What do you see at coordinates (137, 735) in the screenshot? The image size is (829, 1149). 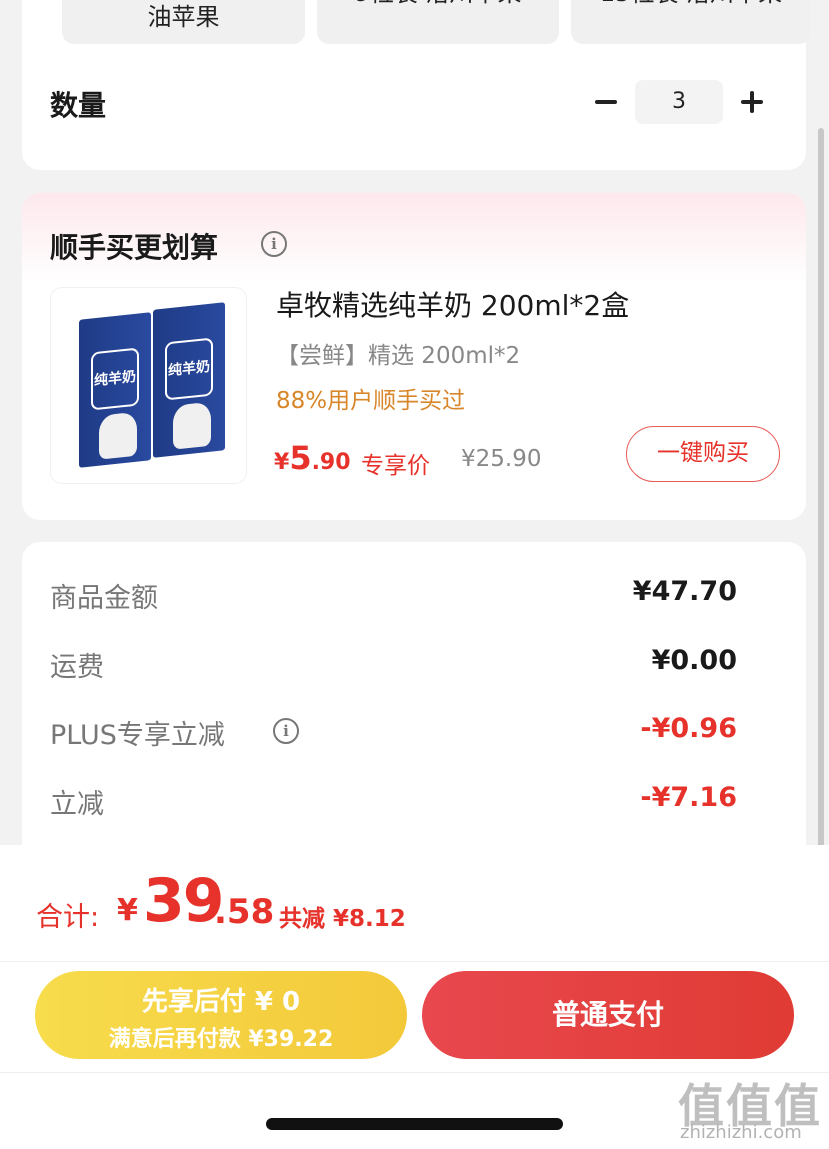 I see `summary-label-plus-discount: PLUS专享立减` at bounding box center [137, 735].